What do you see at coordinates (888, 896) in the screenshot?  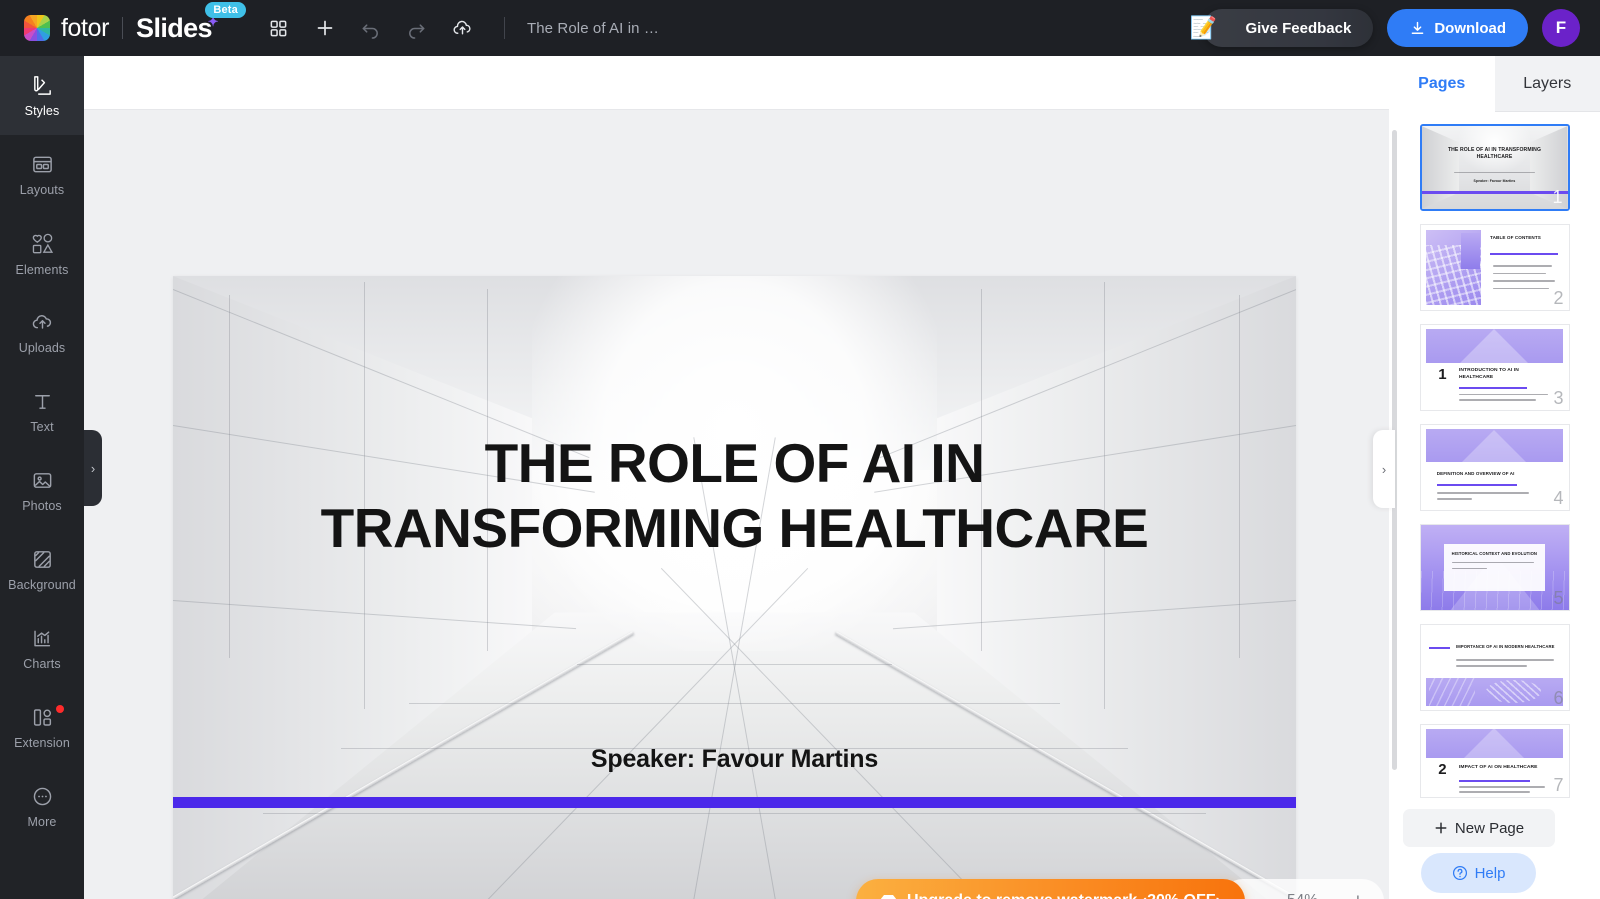 I see `diamond-icon` at bounding box center [888, 896].